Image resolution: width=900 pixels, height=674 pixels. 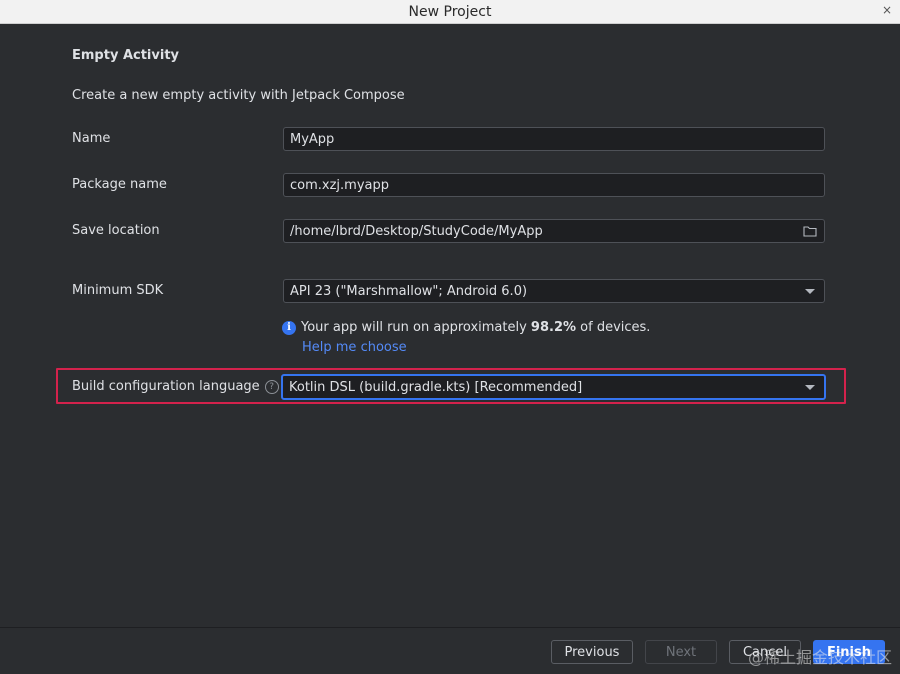 What do you see at coordinates (271, 386) in the screenshot?
I see `help-icon: ?` at bounding box center [271, 386].